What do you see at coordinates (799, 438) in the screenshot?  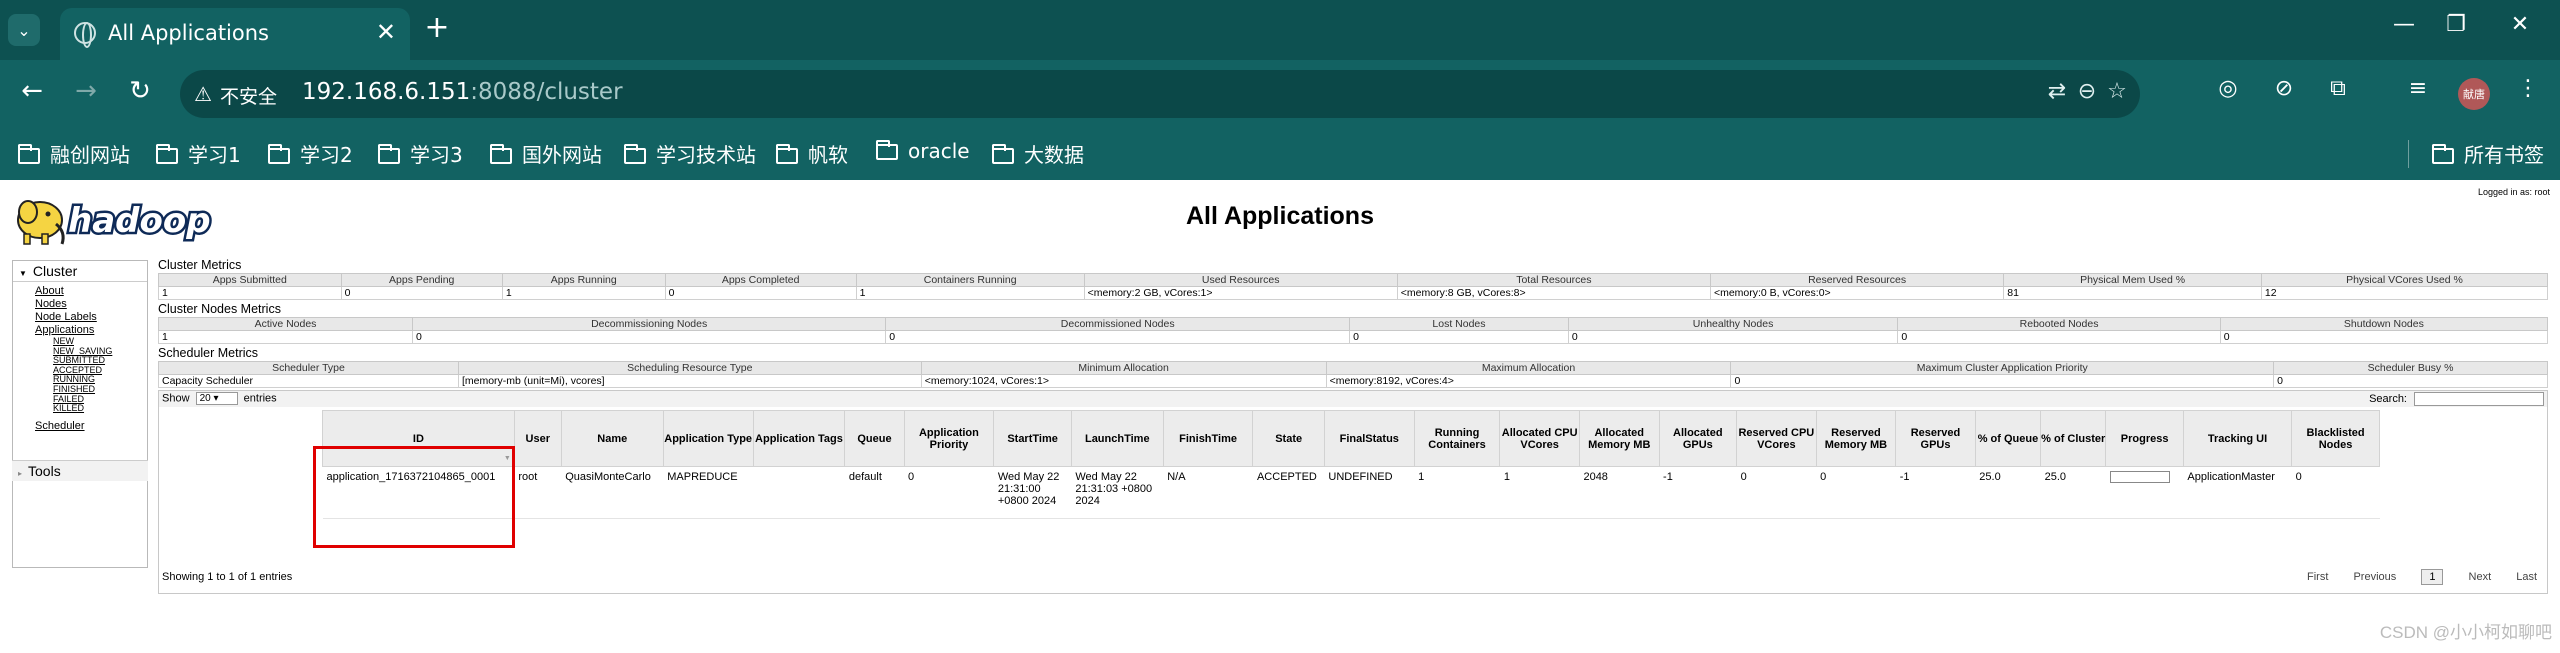 I see `column-header: Application Tags` at bounding box center [799, 438].